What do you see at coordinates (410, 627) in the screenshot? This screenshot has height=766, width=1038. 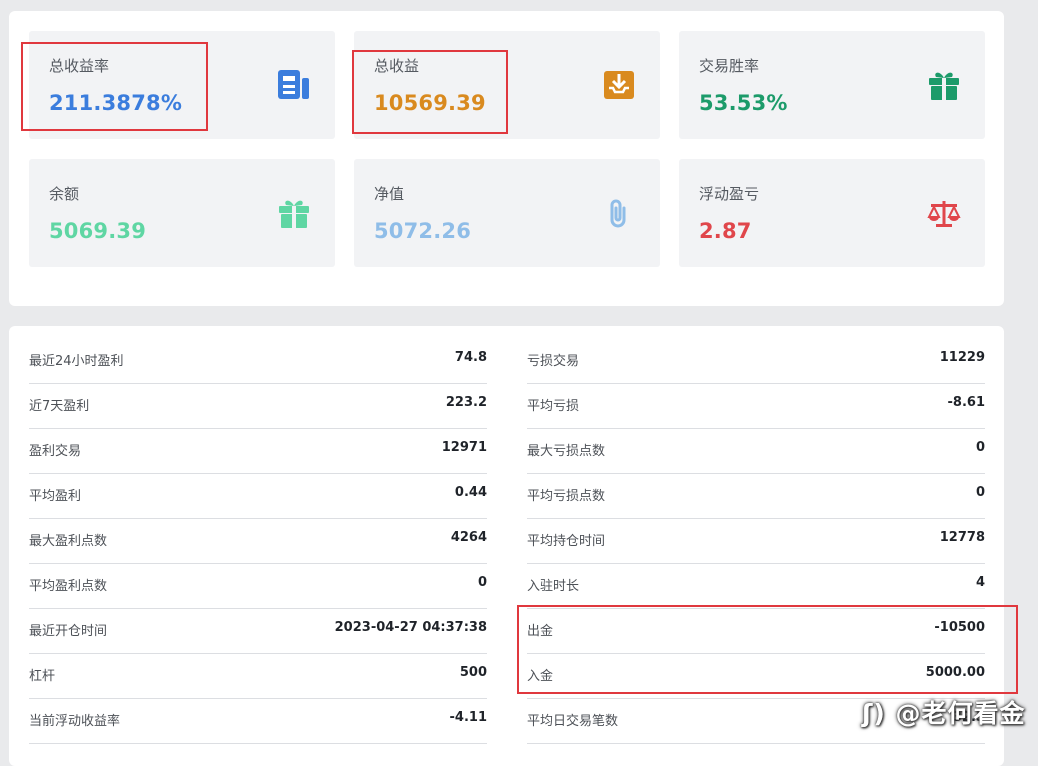 I see `detail-value: 2023-04-27 04:37:38` at bounding box center [410, 627].